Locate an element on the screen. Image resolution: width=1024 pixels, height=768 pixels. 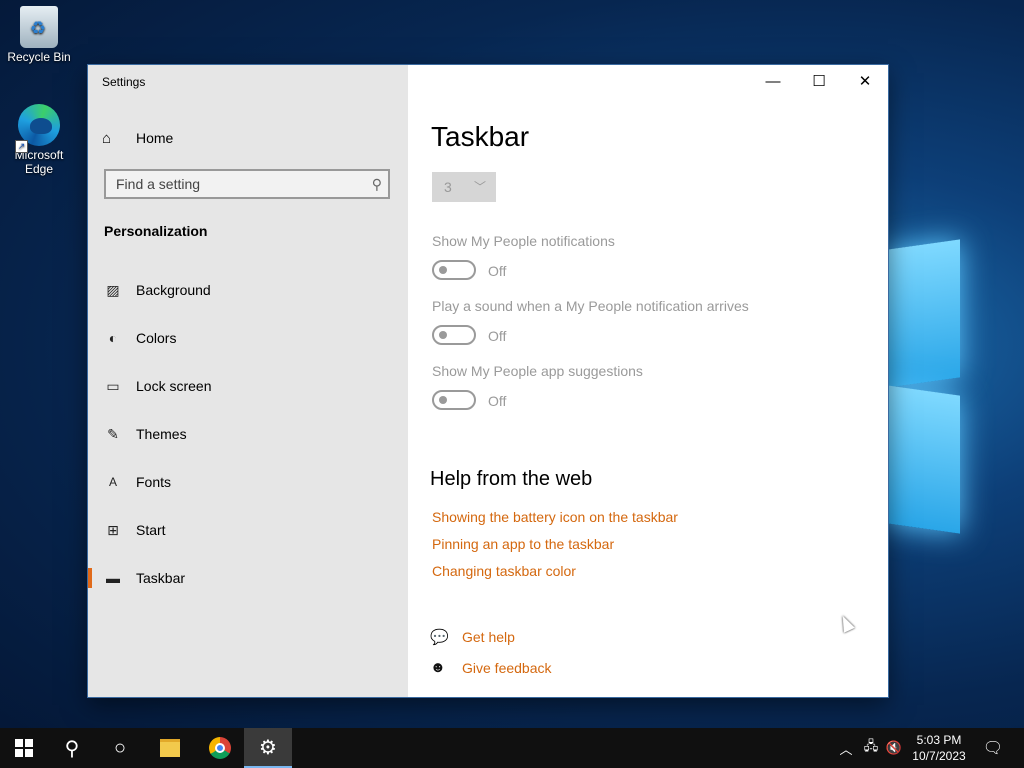
network-tray-button: 🖧 is located at coordinates (871, 748).